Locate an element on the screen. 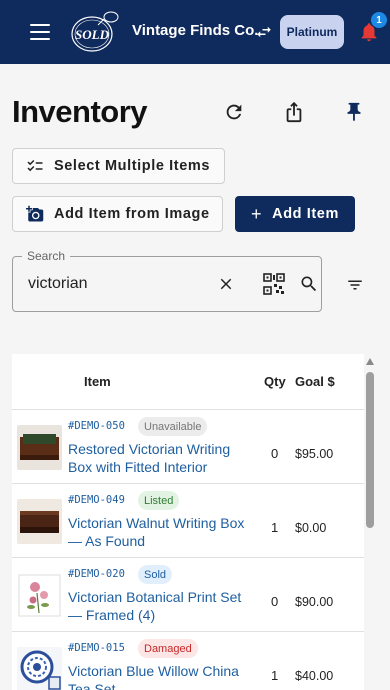  status-badge: Sold is located at coordinates (155, 574).